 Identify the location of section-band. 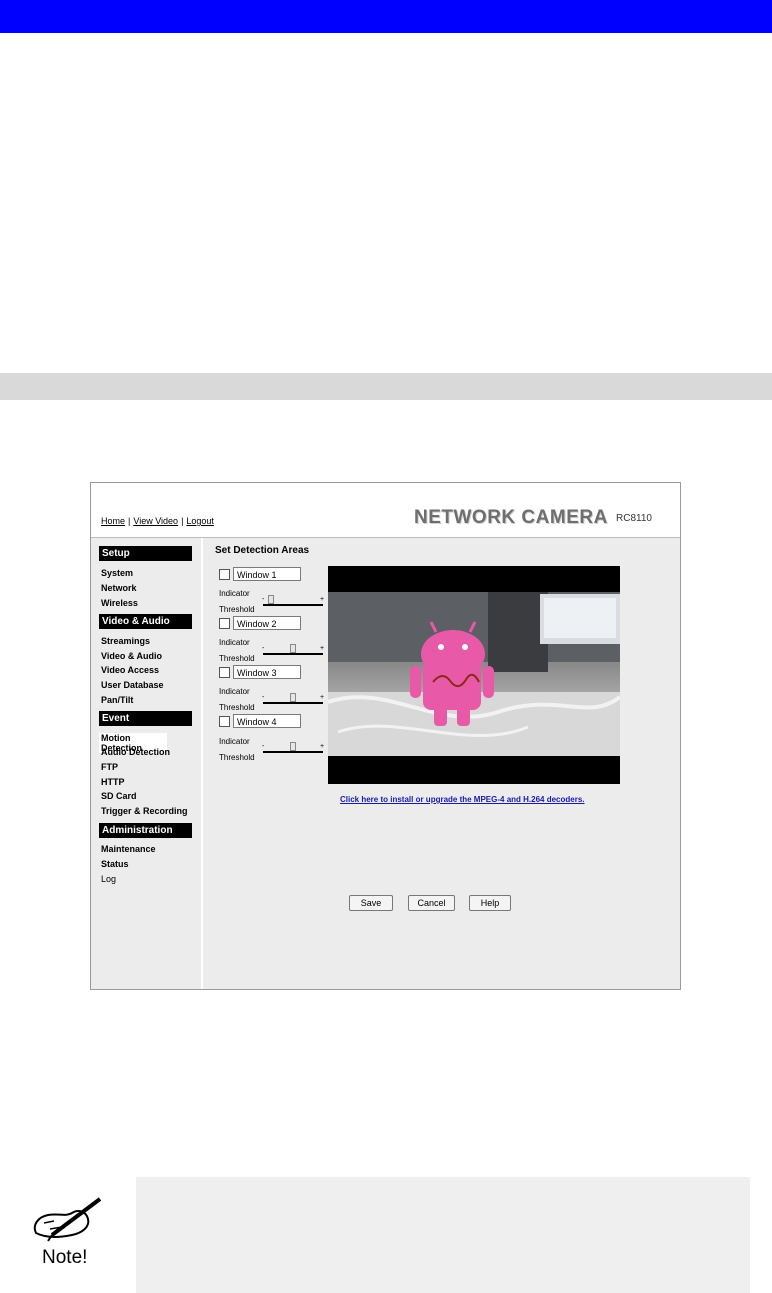
(386, 386).